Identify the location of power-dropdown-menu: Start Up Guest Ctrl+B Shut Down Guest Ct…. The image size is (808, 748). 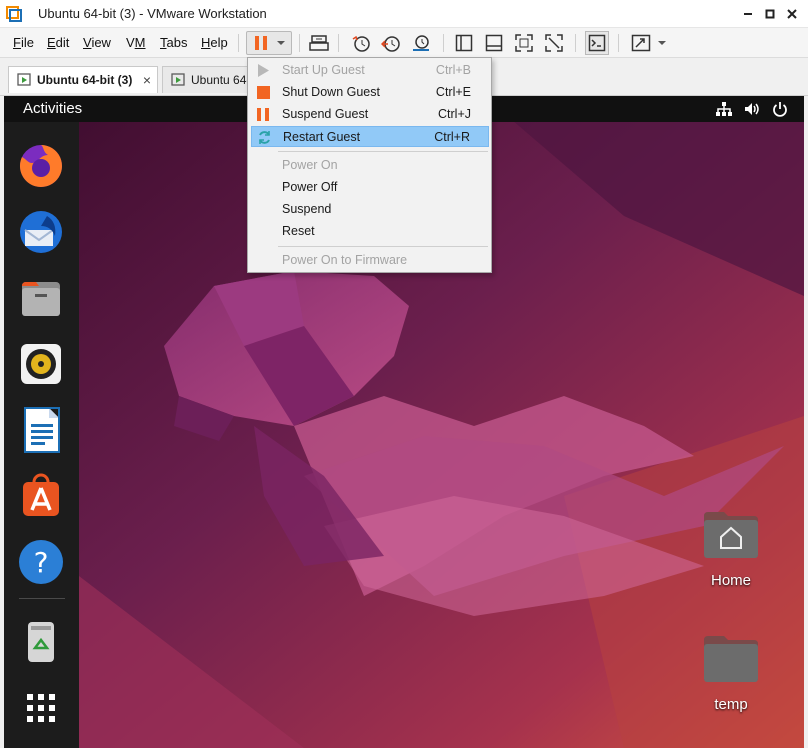
(369, 165).